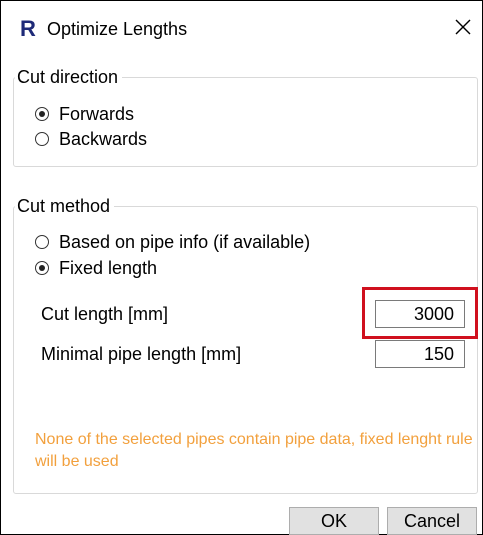 The height and width of the screenshot is (535, 483). I want to click on radio-forwards: Forwards, so click(84, 114).